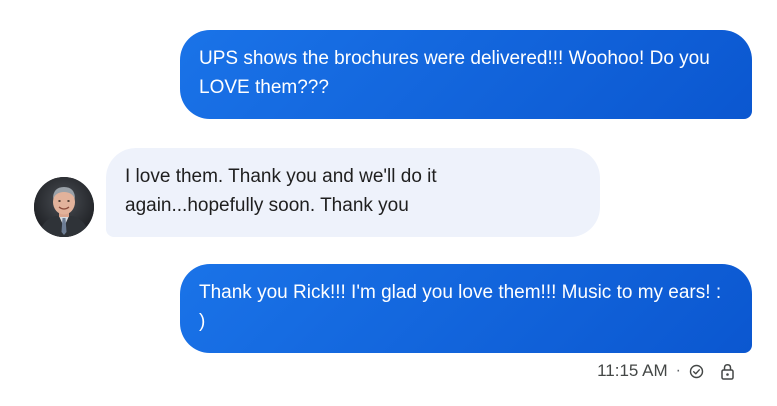  I want to click on message-status: 11:15 AM ·, so click(666, 371).